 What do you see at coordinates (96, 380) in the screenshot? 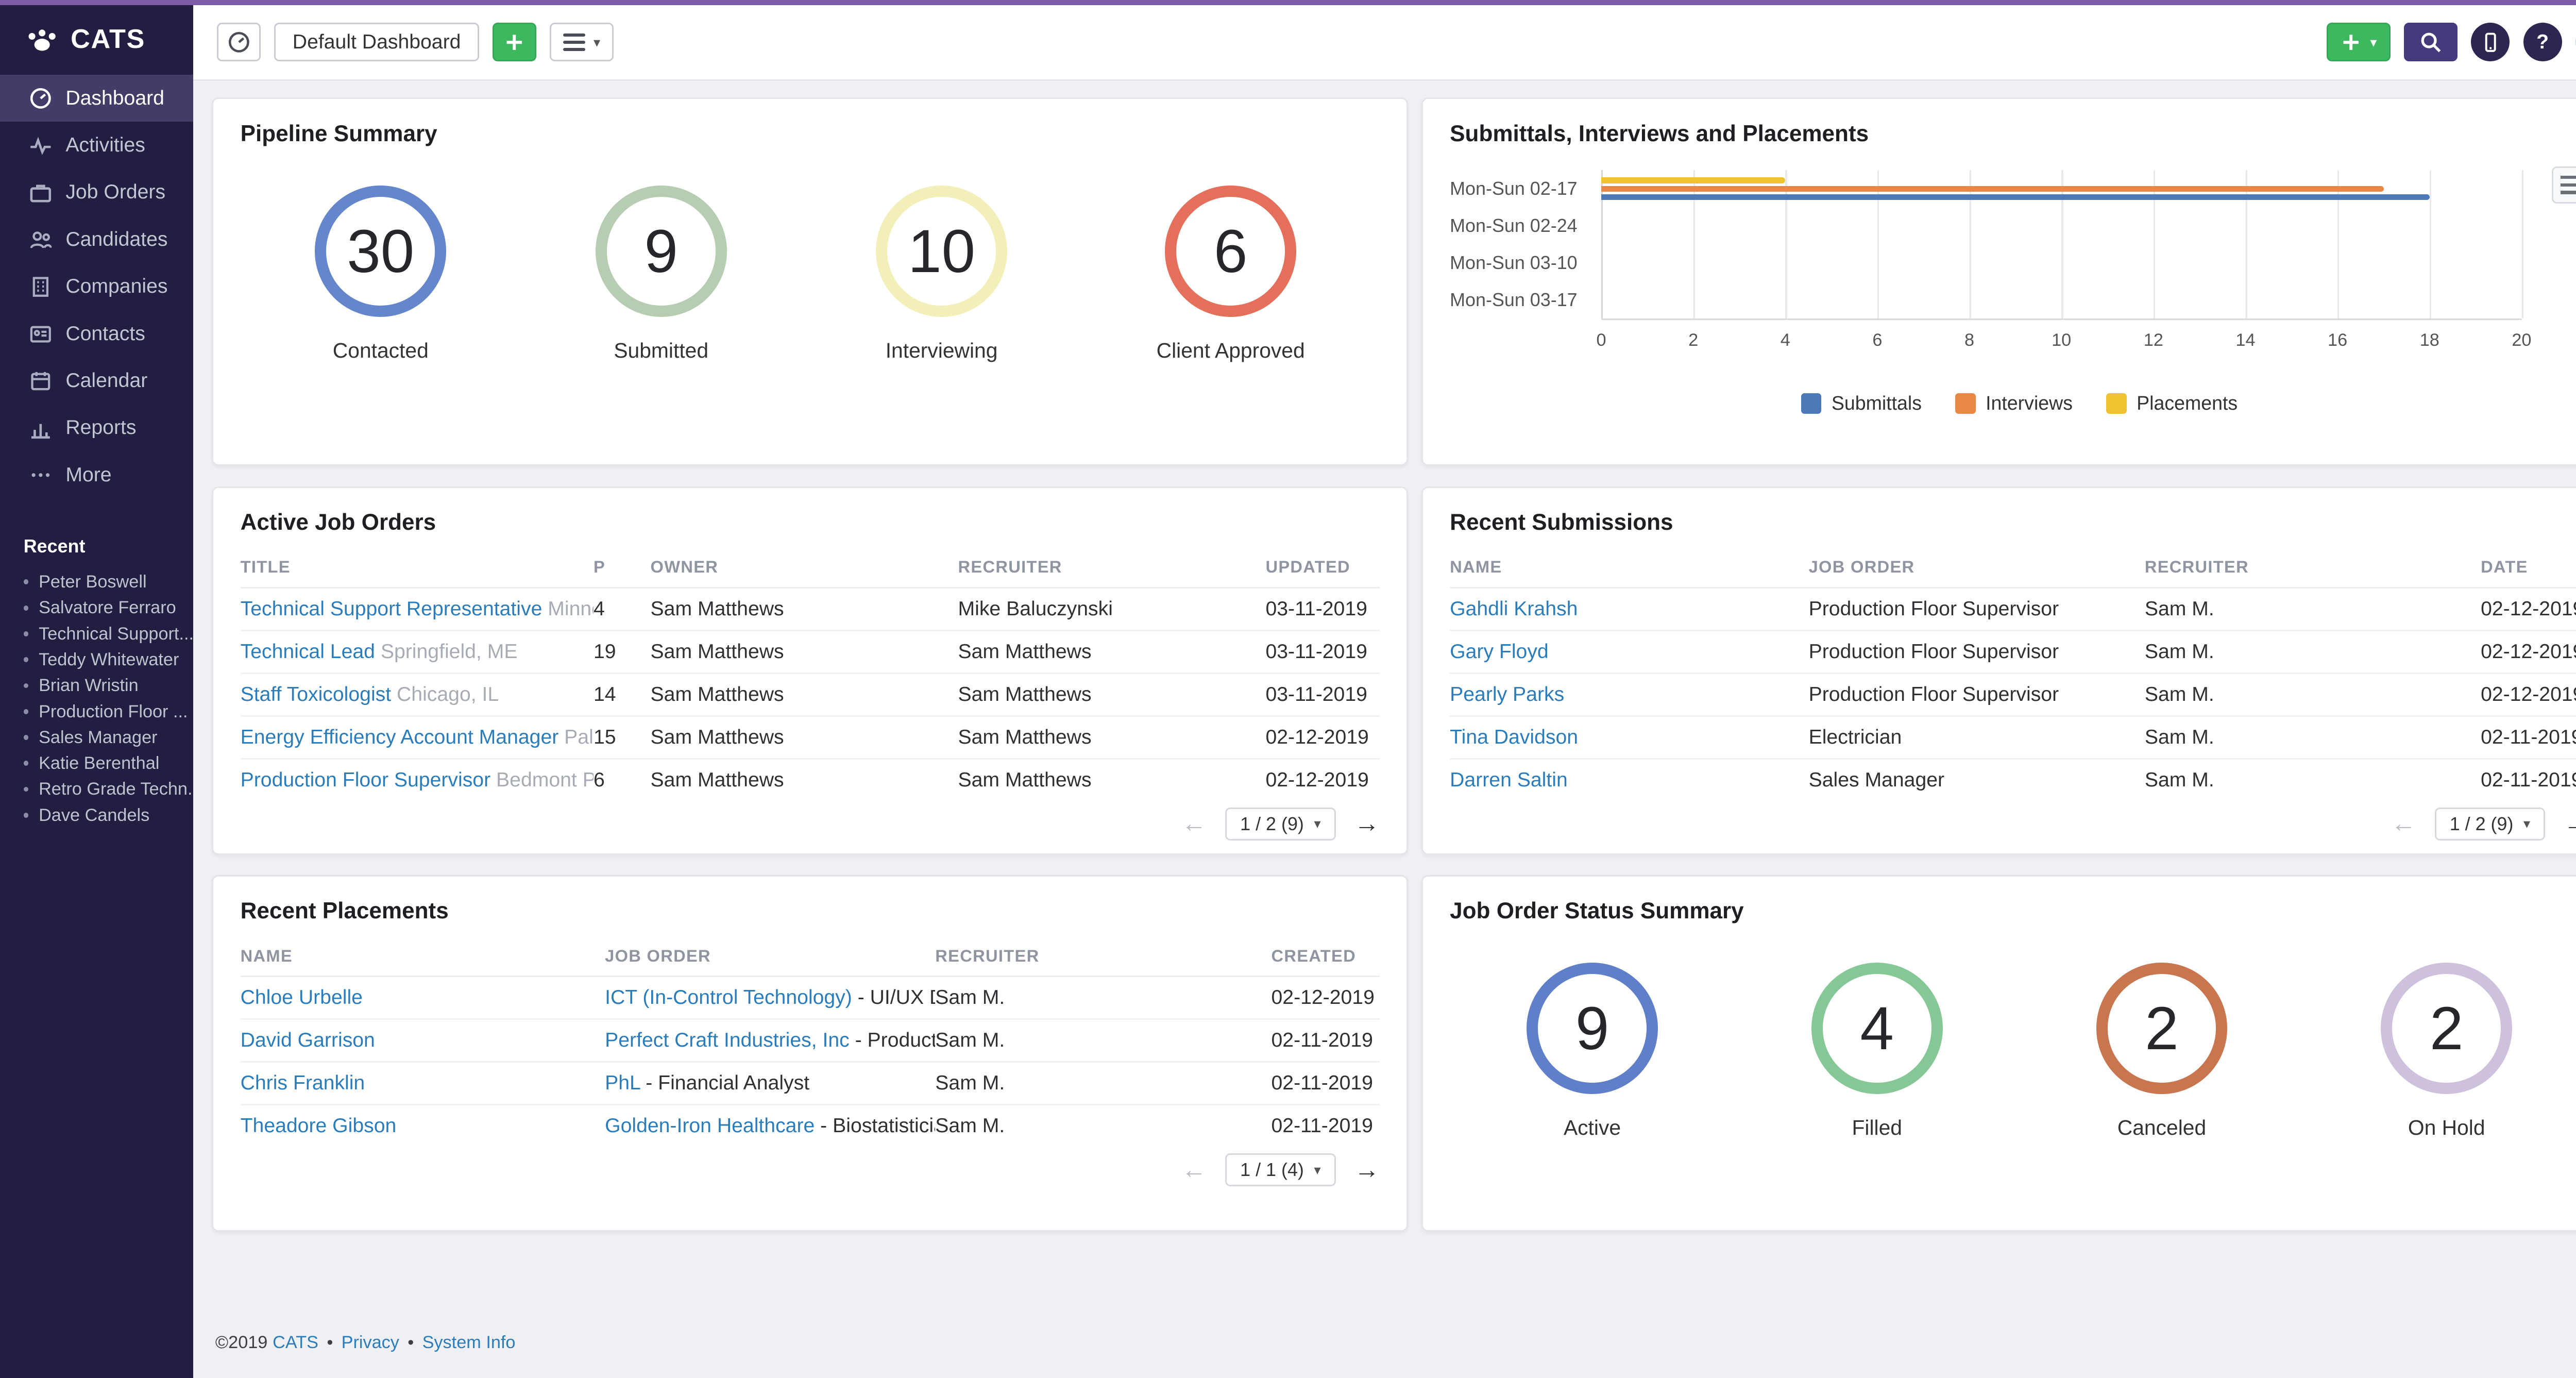
I see `sidebar-item-calendar: Calendar` at bounding box center [96, 380].